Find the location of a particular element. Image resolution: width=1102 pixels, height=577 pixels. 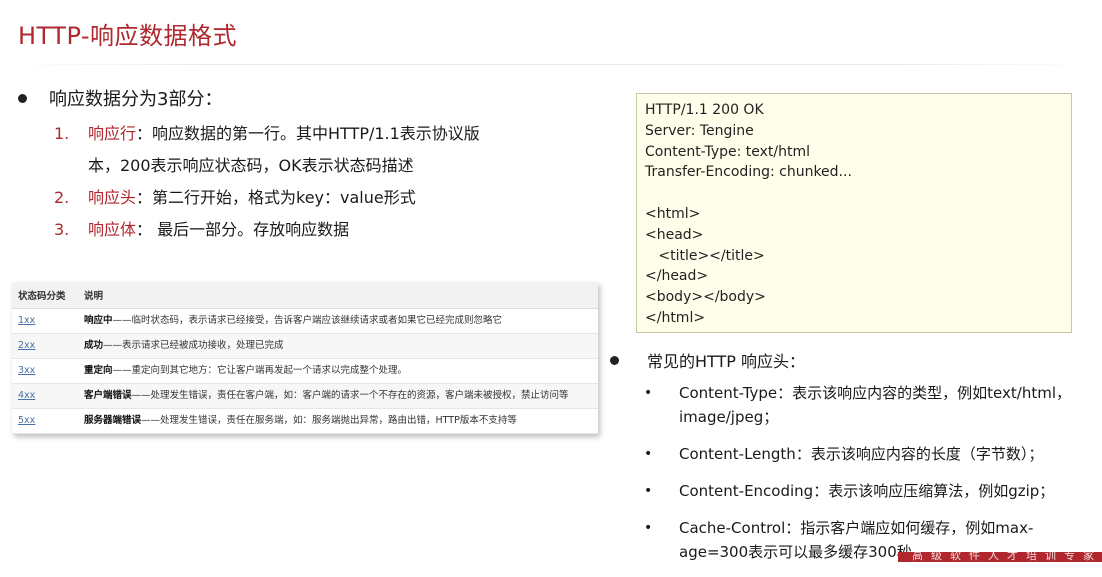

item-continuation: 本，200表示响应状态码，OK表示状态码描述 is located at coordinates (251, 165).